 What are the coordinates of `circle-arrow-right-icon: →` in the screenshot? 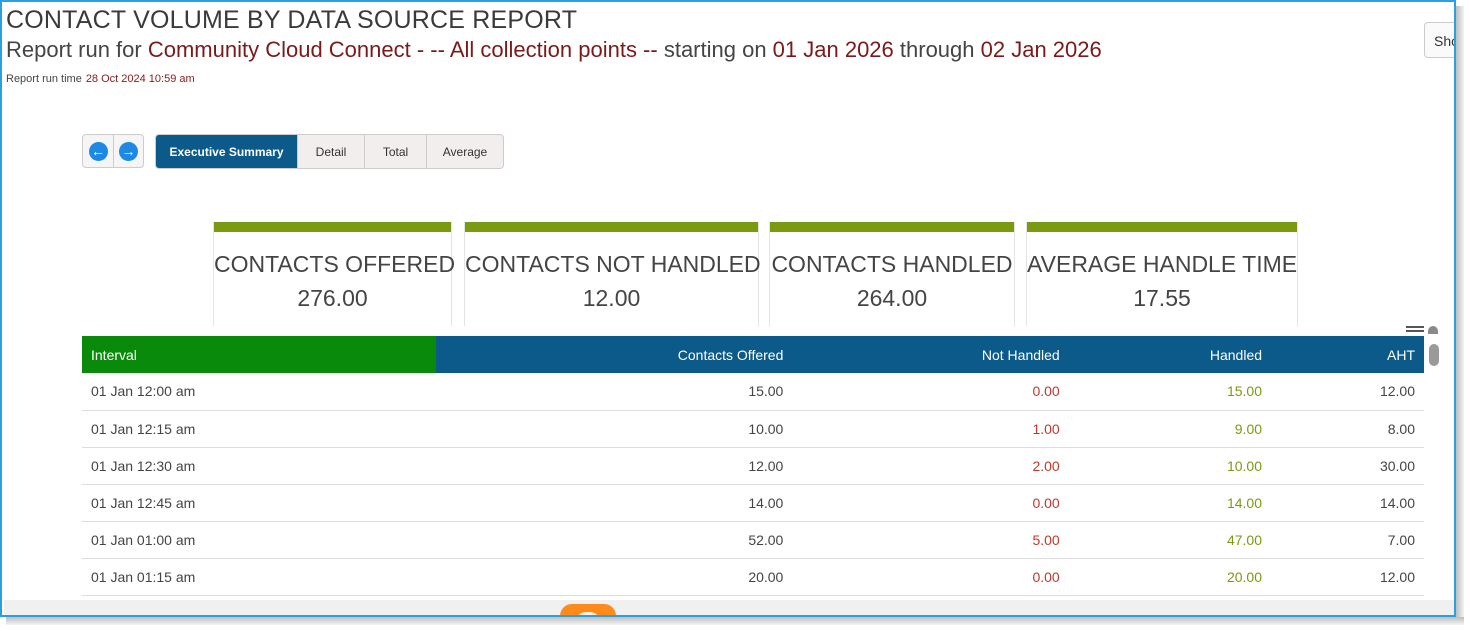 It's located at (128, 151).